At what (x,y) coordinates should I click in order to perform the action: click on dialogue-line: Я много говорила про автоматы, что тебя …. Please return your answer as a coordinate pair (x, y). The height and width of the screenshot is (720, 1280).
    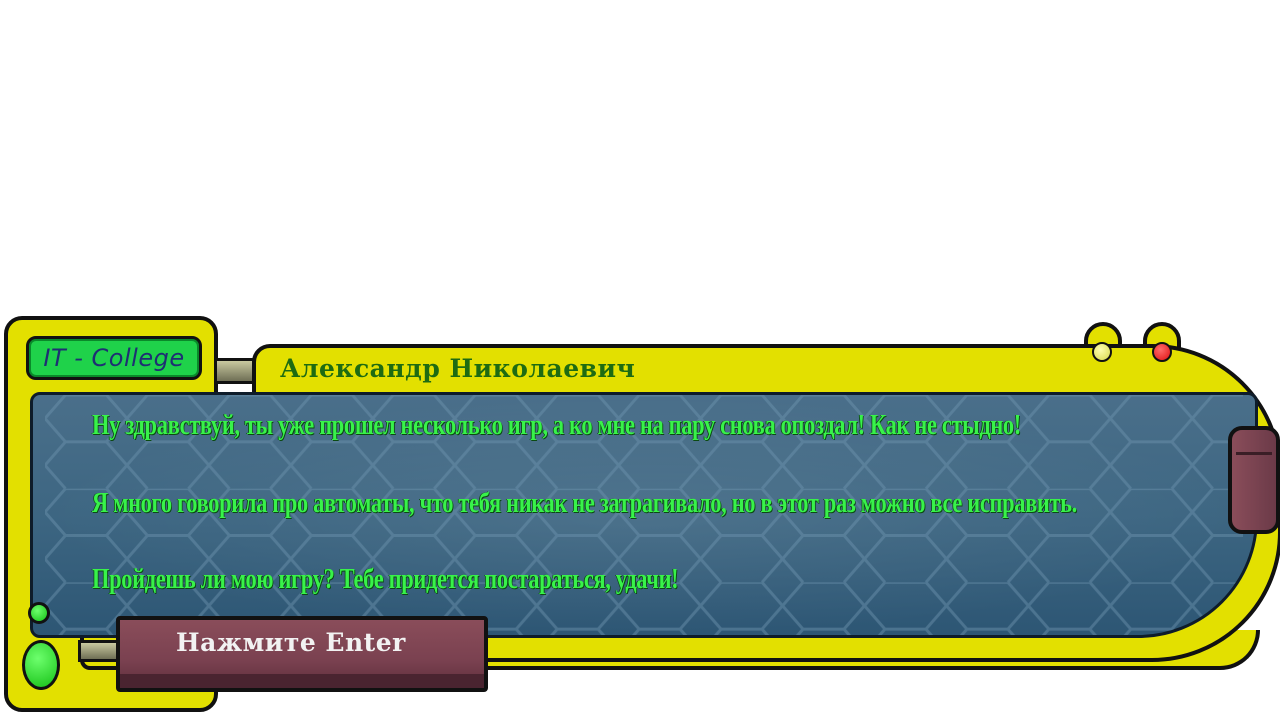
    Looking at the image, I should click on (584, 503).